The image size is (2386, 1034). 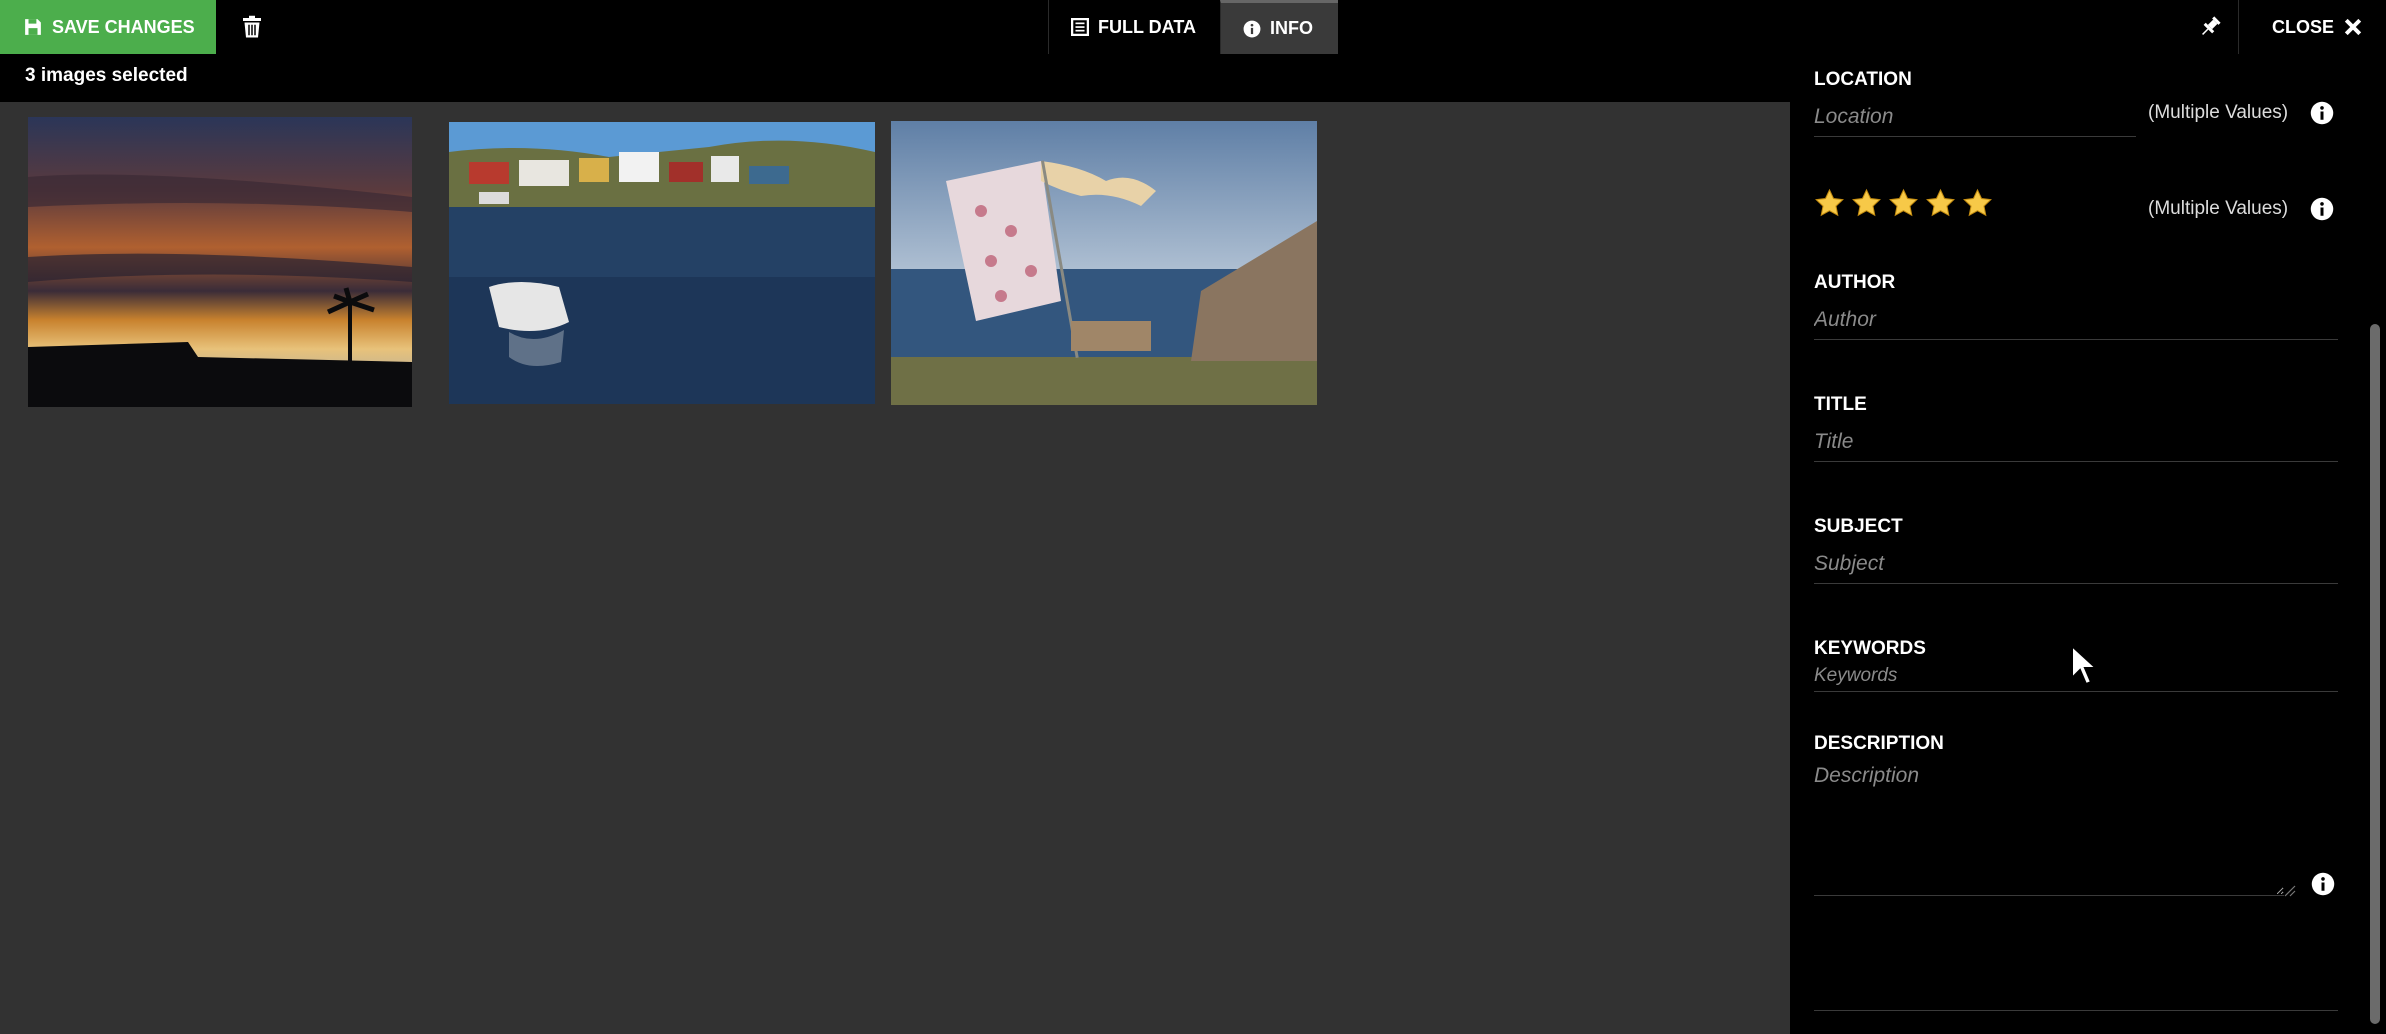 I want to click on location-input, so click(x=1975, y=117).